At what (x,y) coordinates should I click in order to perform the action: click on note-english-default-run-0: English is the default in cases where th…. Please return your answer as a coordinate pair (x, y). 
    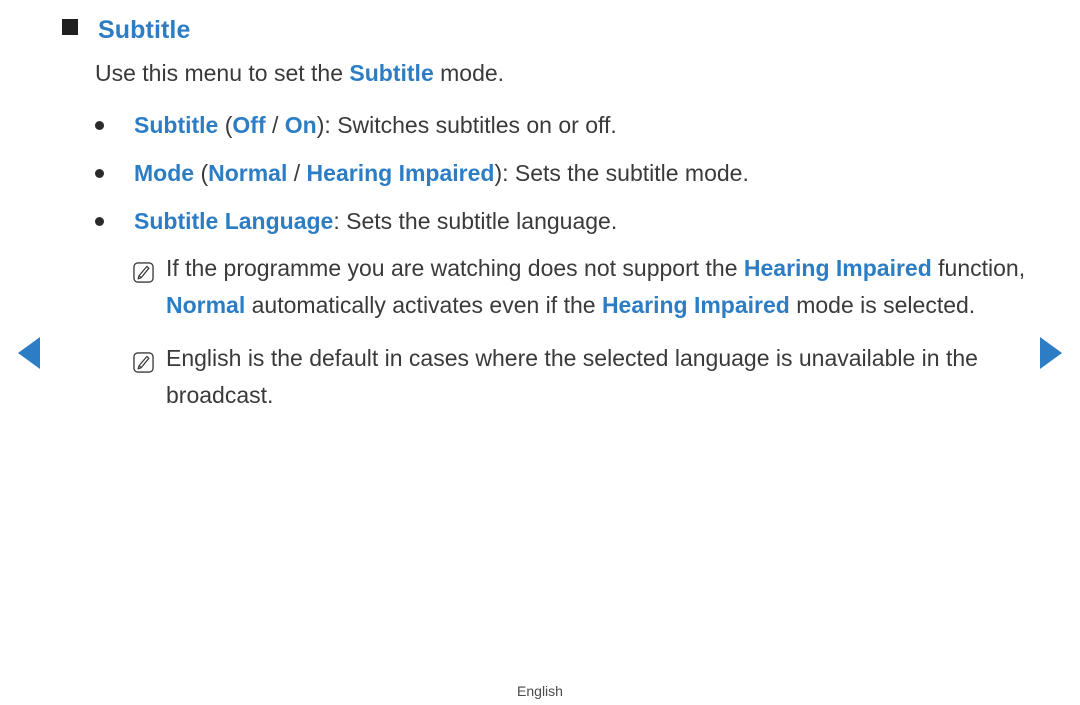
    Looking at the image, I should click on (572, 376).